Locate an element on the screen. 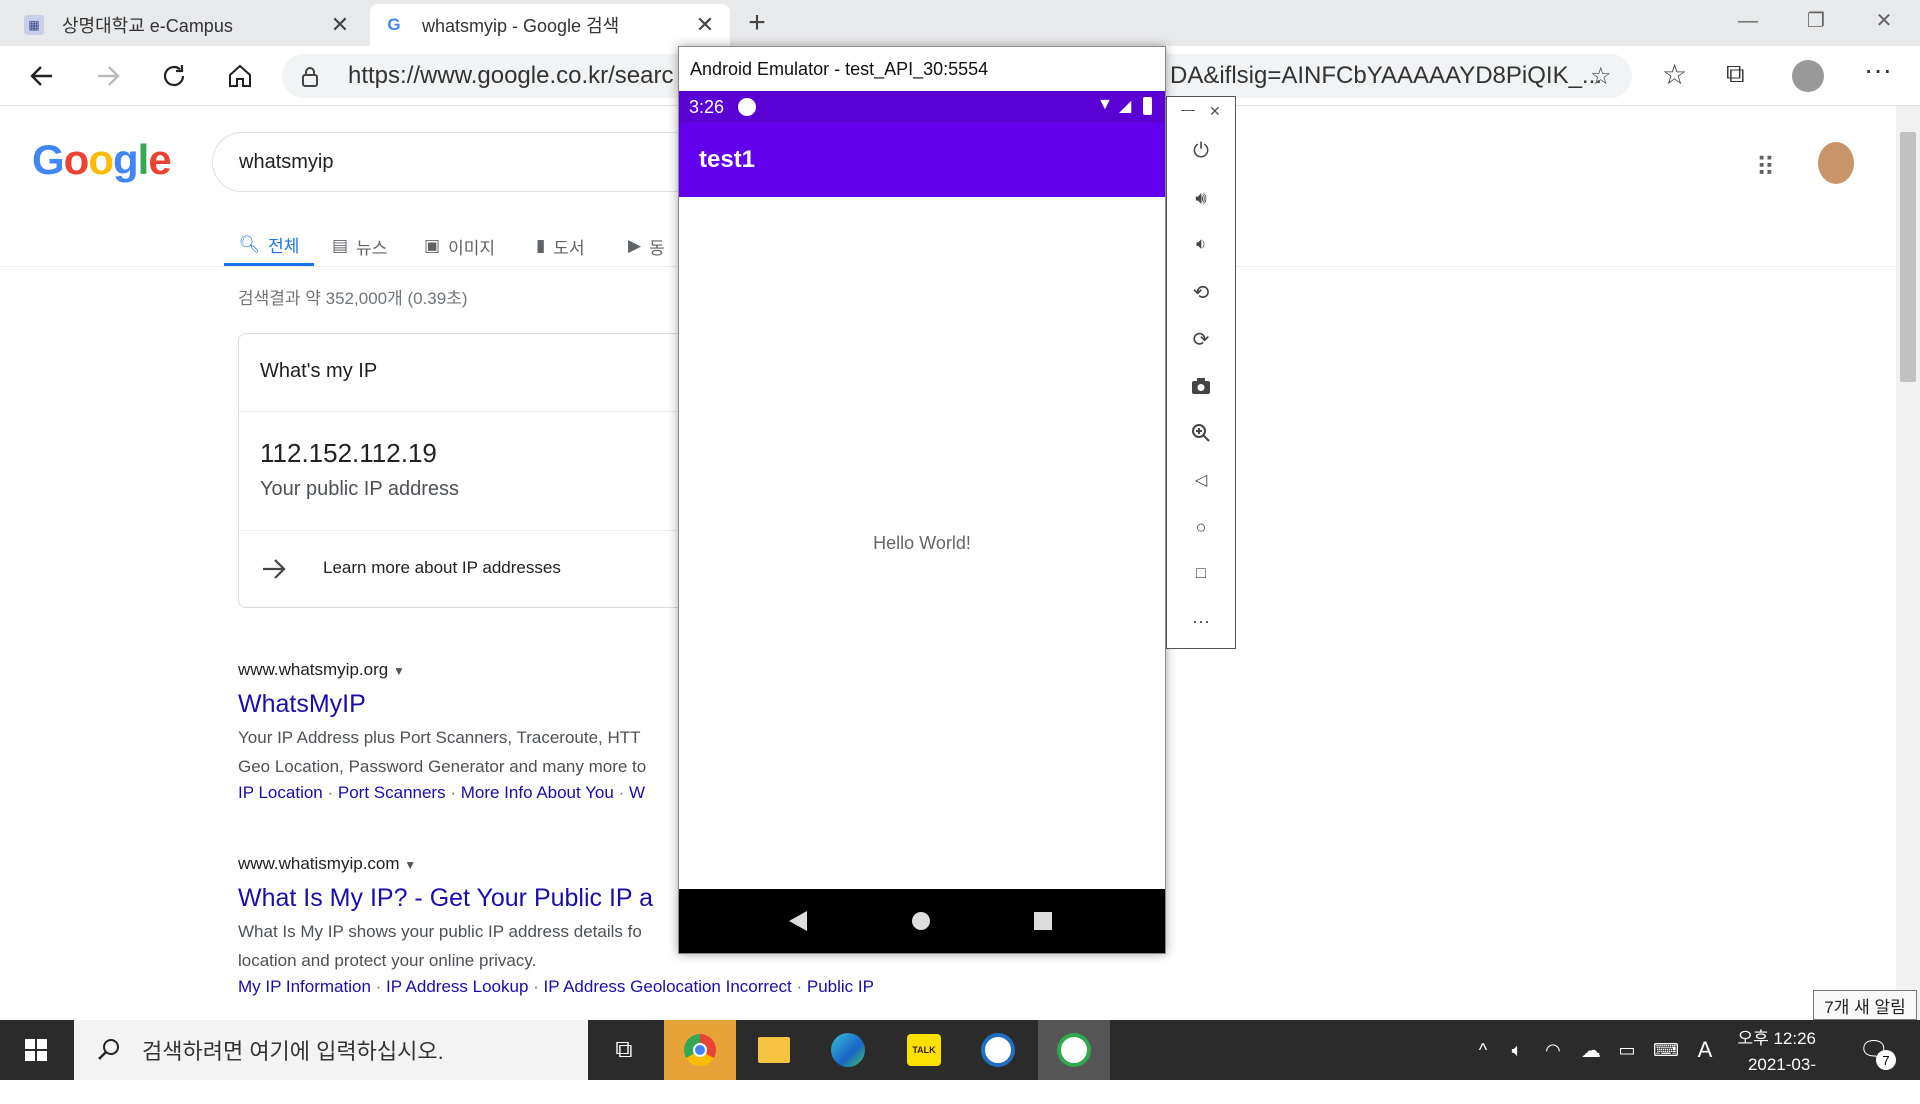 This screenshot has width=1920, height=1104. back-button is located at coordinates (42, 76).